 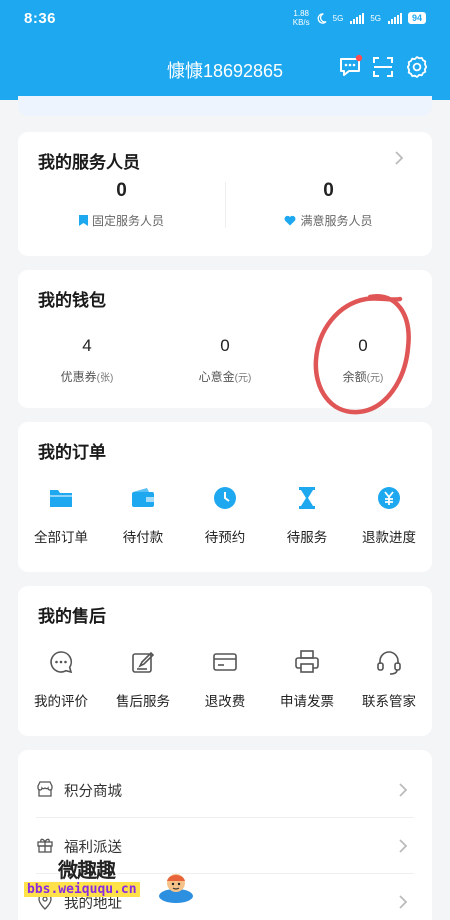 What do you see at coordinates (83, 220) in the screenshot?
I see `bookmark-icon` at bounding box center [83, 220].